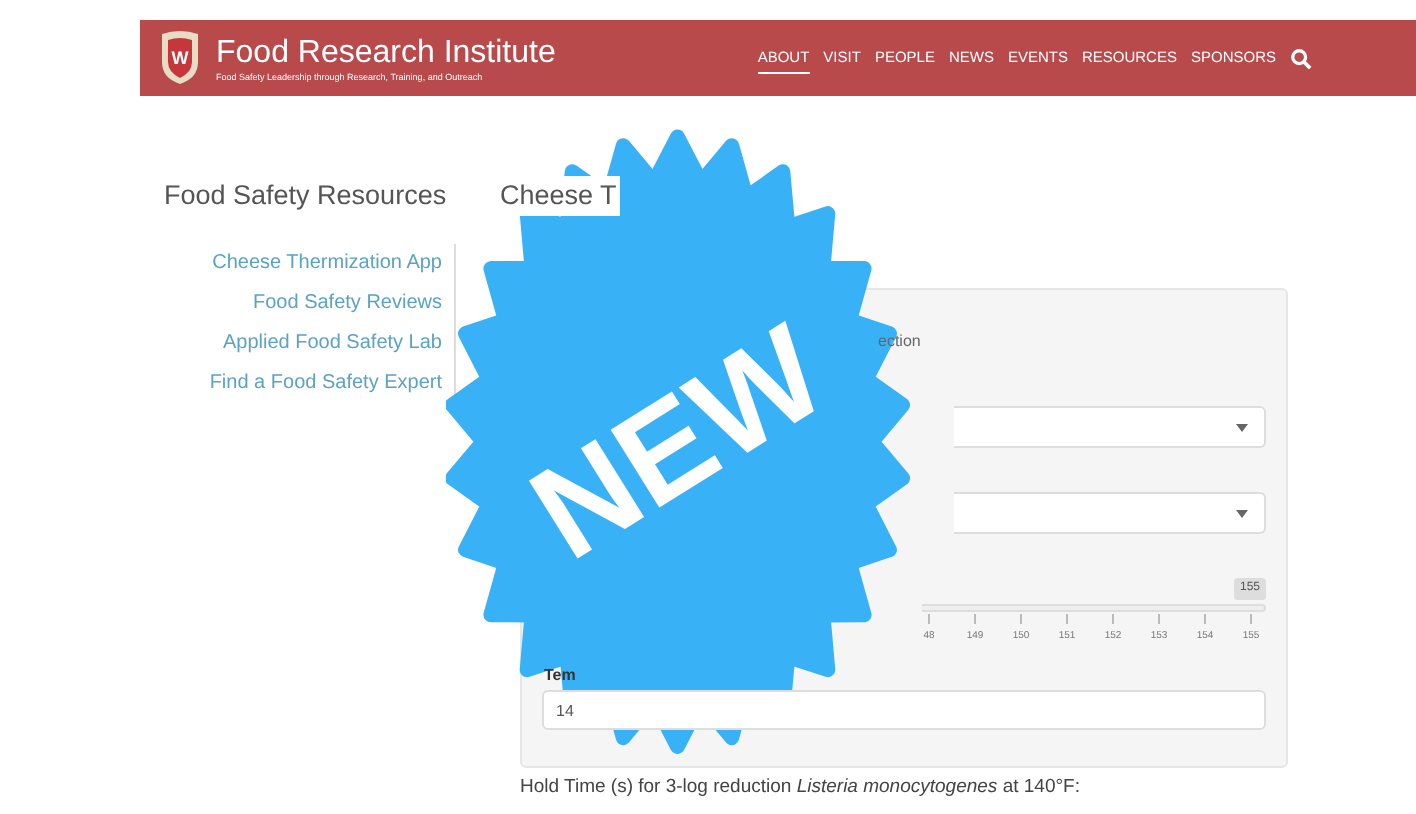 The height and width of the screenshot is (814, 1416). Describe the element at coordinates (303, 264) in the screenshot. I see `sidebar-link: Cheese Thermization App` at that location.